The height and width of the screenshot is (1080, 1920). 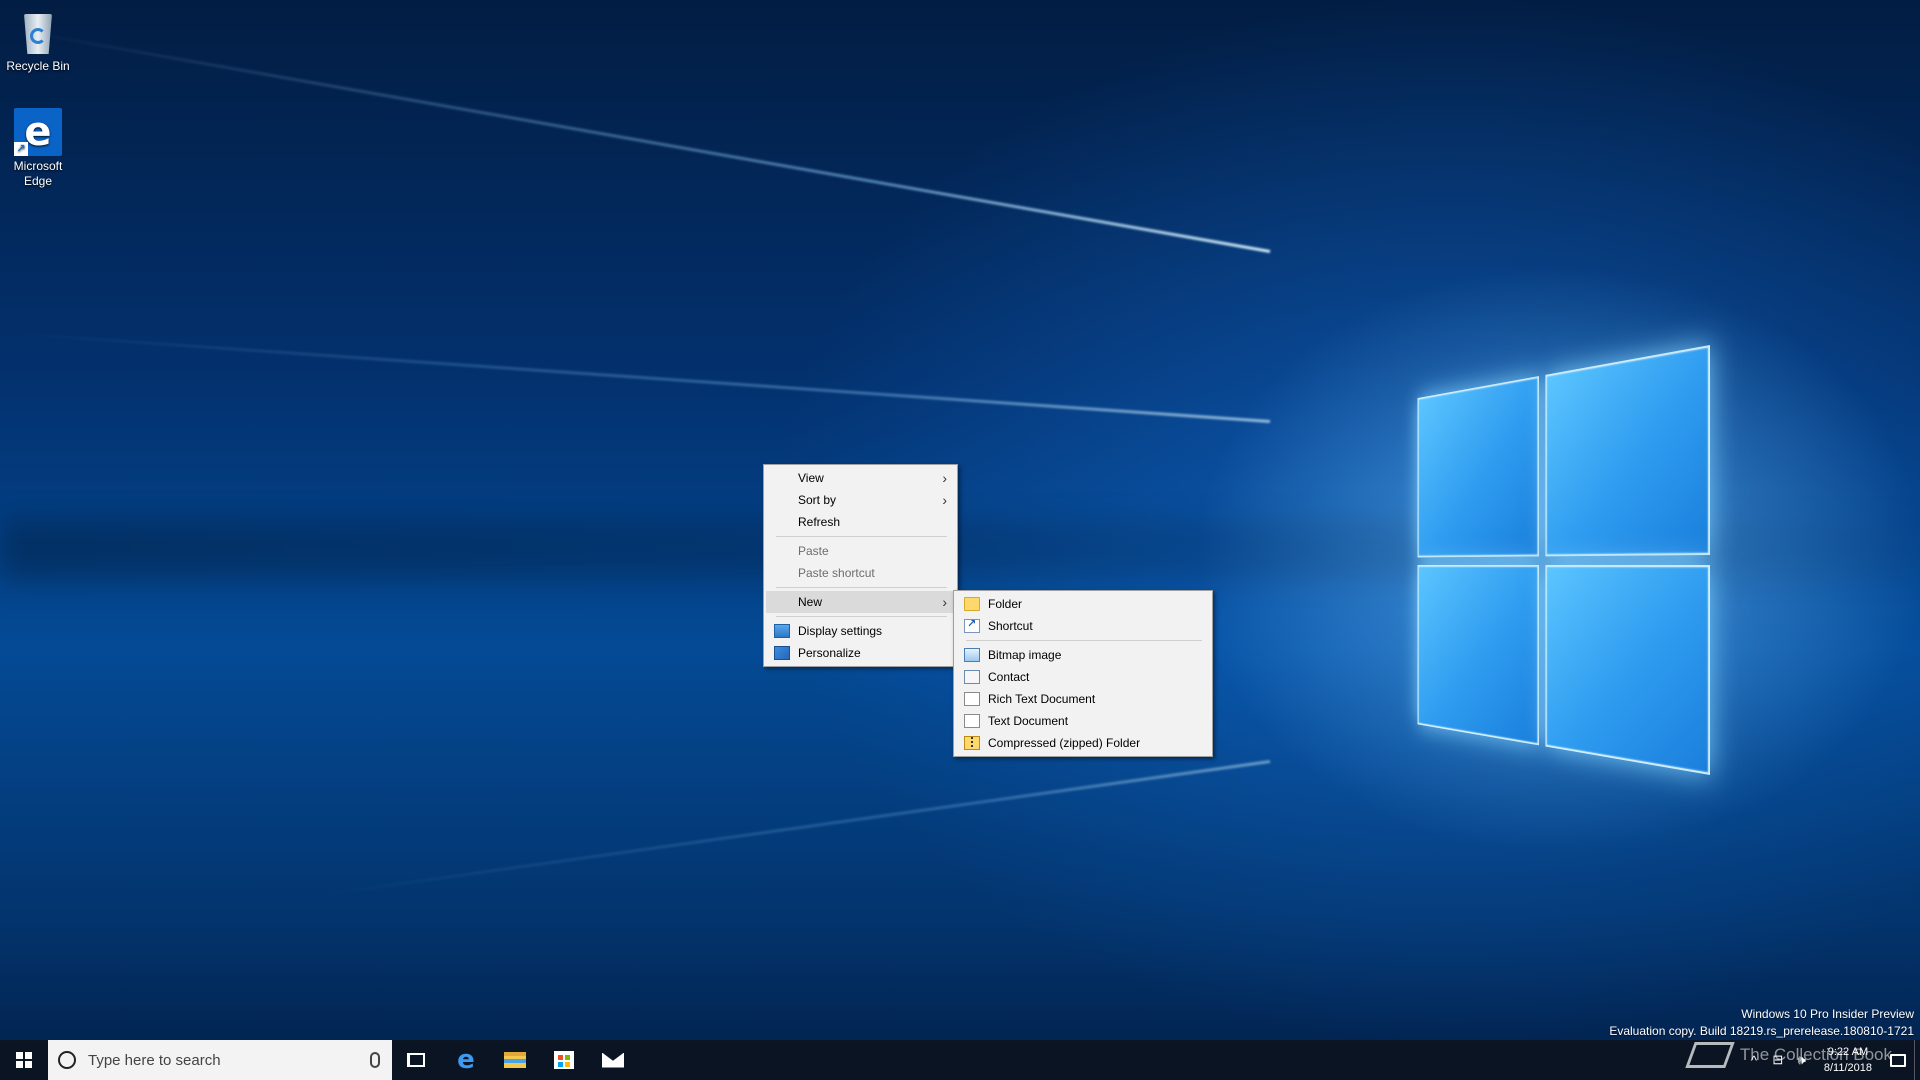 I want to click on search-box: Type here to search, so click(x=220, y=1060).